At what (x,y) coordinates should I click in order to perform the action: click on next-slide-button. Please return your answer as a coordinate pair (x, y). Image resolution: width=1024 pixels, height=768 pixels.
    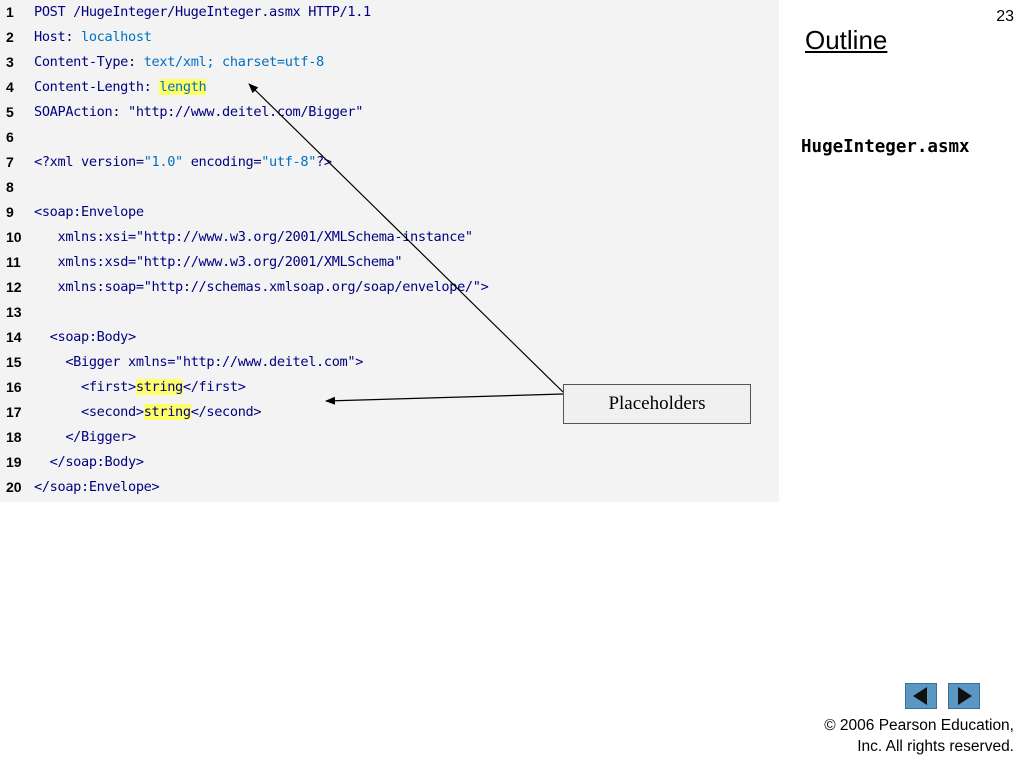
    Looking at the image, I should click on (964, 696).